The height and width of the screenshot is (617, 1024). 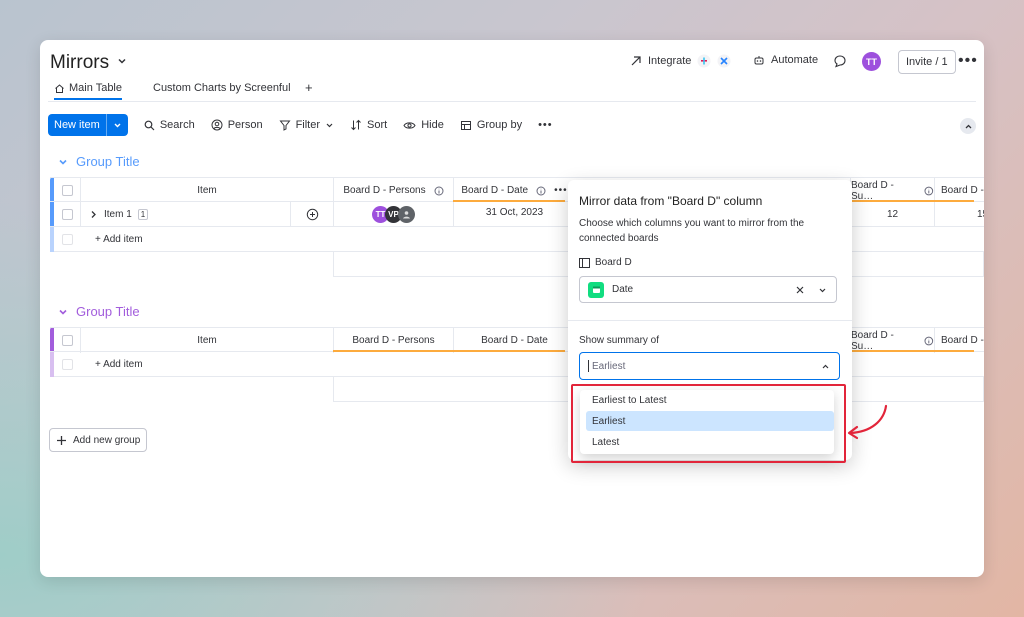 I want to click on add-comment-icon, so click(x=312, y=214).